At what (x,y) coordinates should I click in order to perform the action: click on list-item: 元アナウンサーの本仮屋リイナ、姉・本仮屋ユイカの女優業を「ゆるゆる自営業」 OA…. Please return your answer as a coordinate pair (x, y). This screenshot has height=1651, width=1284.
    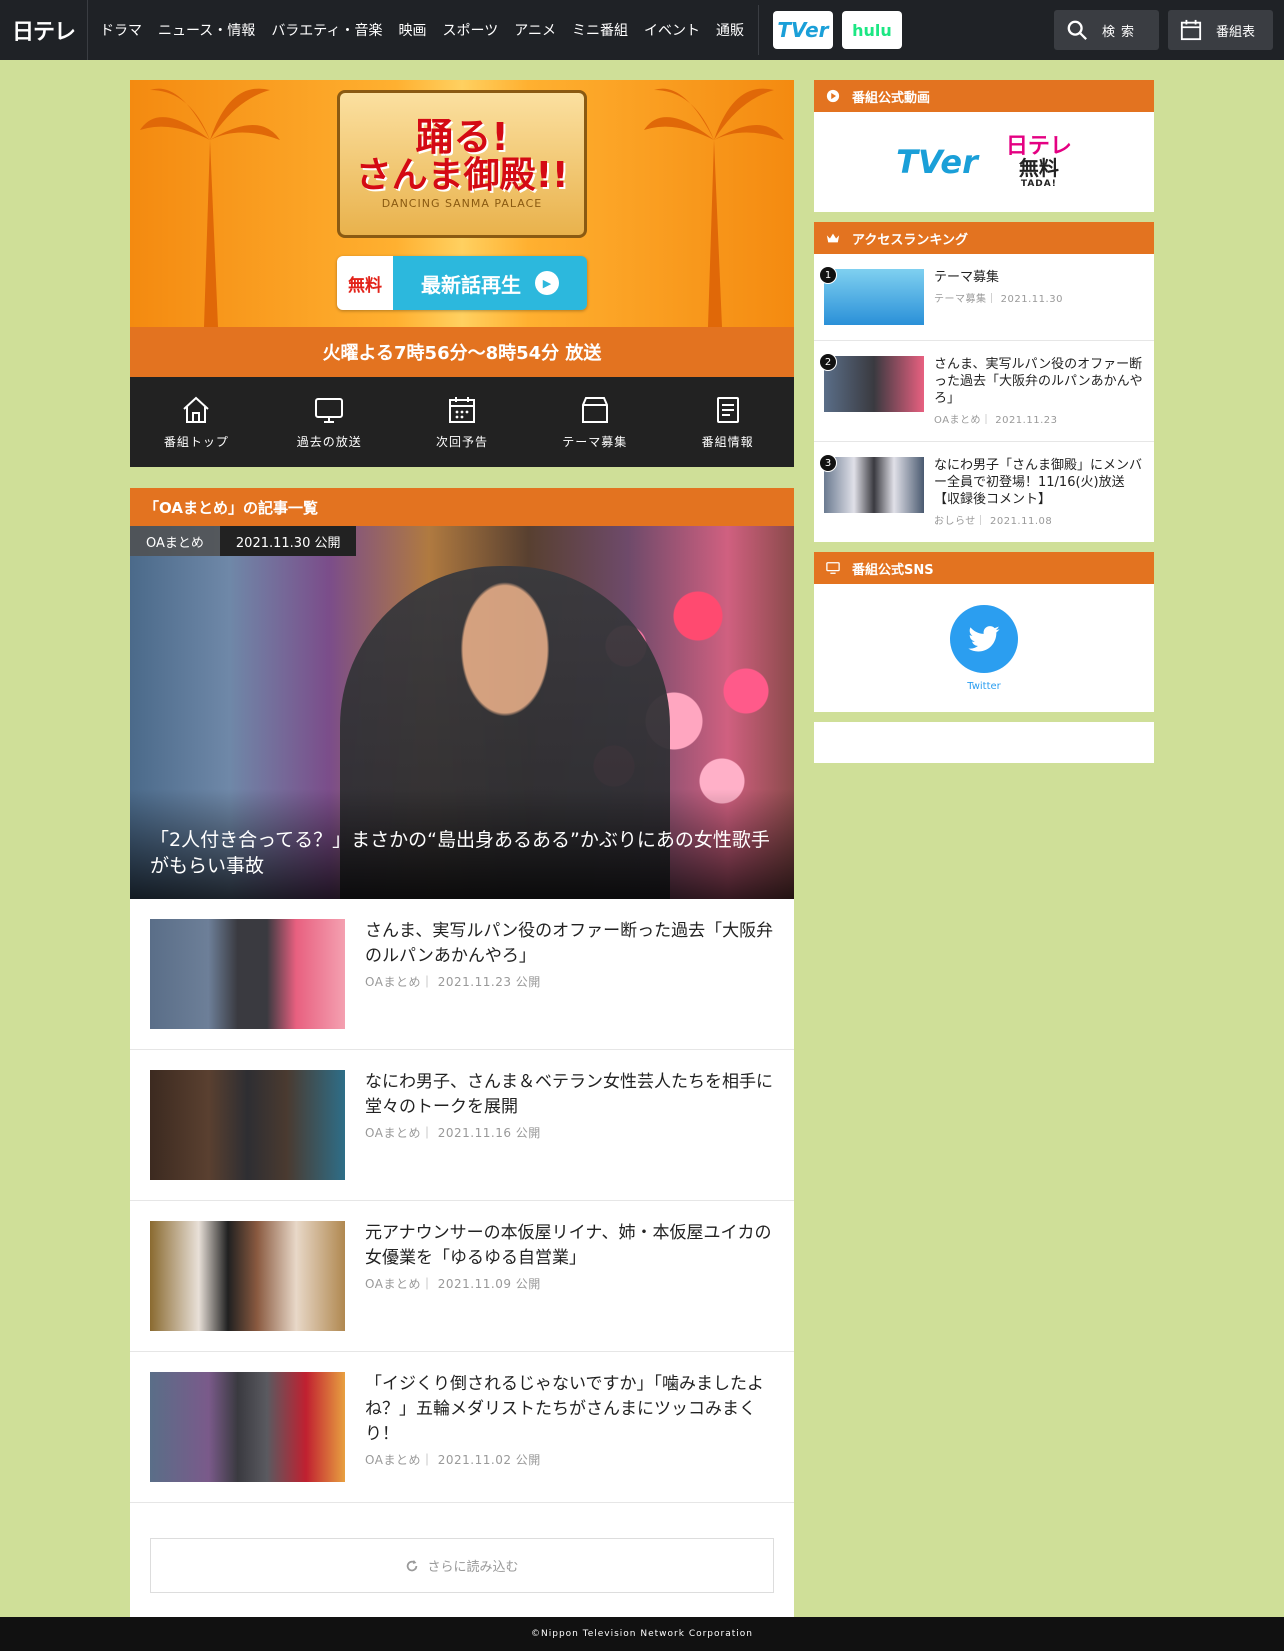
    Looking at the image, I should click on (462, 1276).